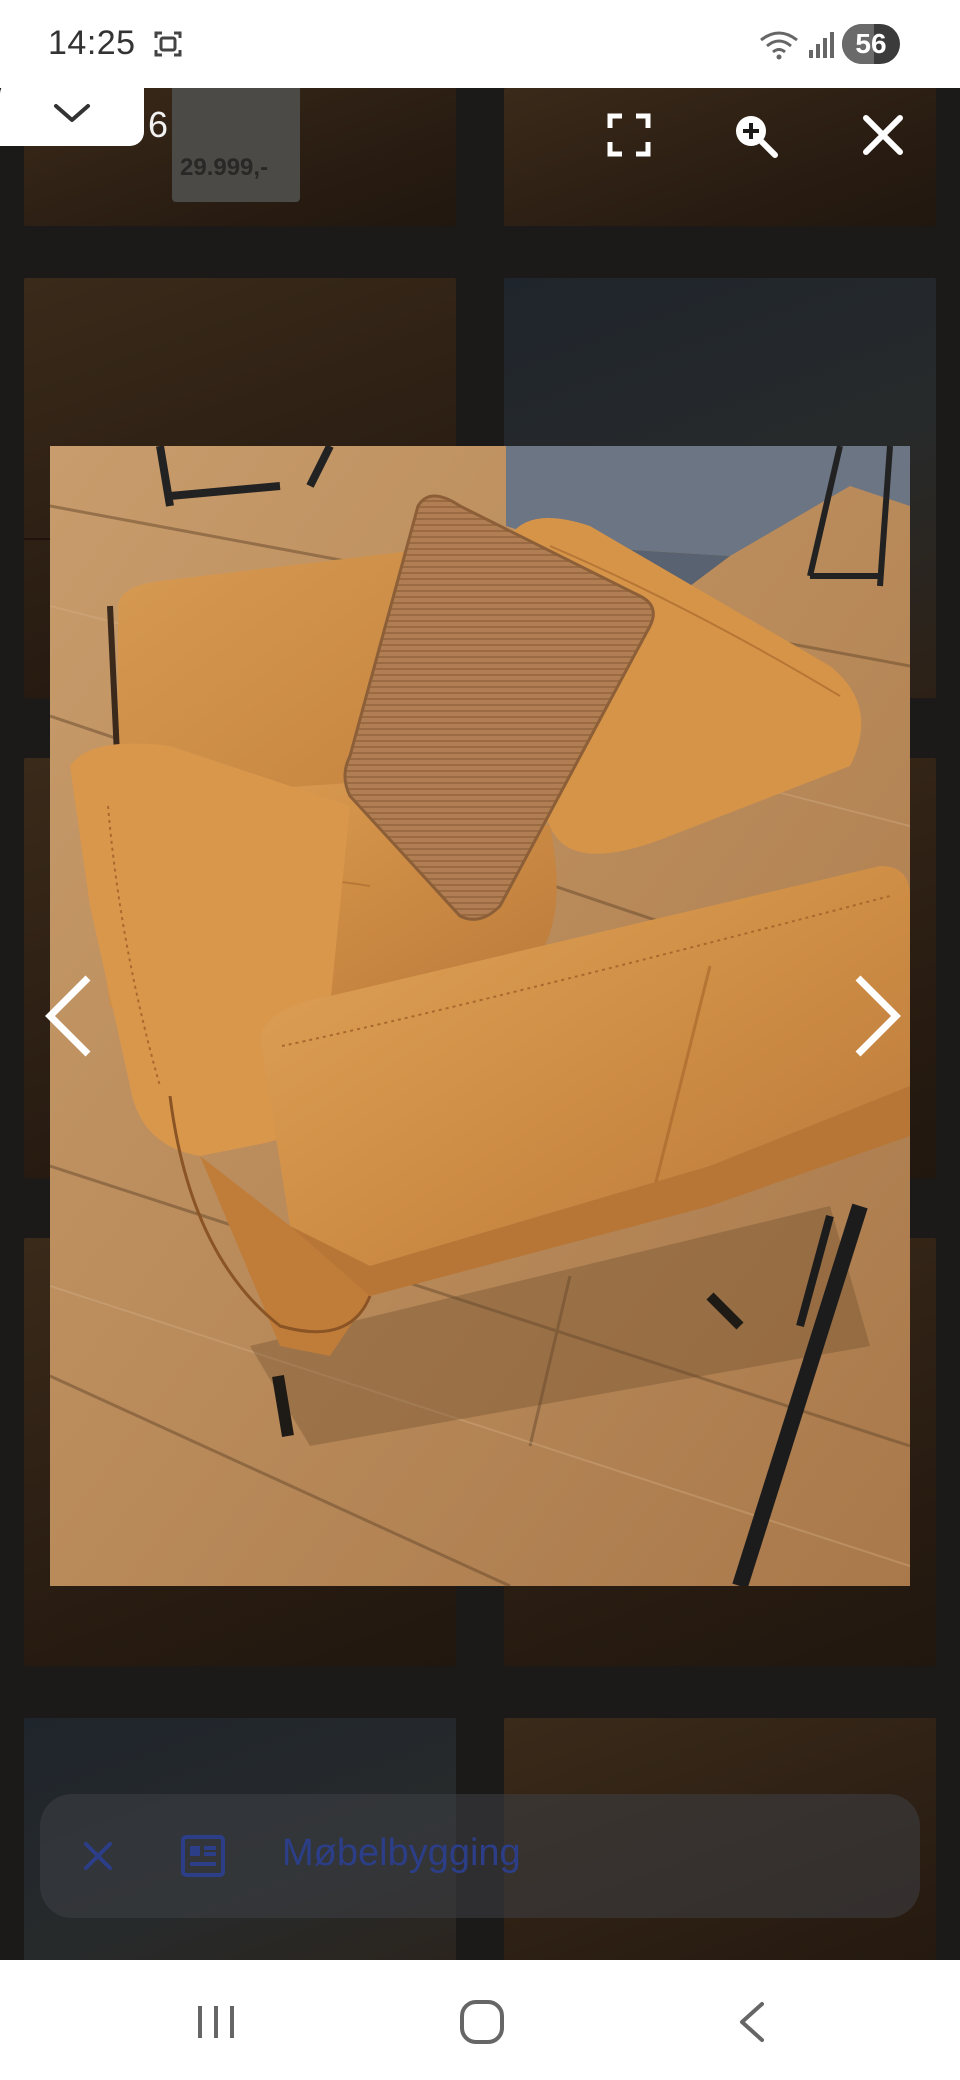 The height and width of the screenshot is (2080, 960). What do you see at coordinates (480, 44) in the screenshot?
I see `status-bar: 14:25 56` at bounding box center [480, 44].